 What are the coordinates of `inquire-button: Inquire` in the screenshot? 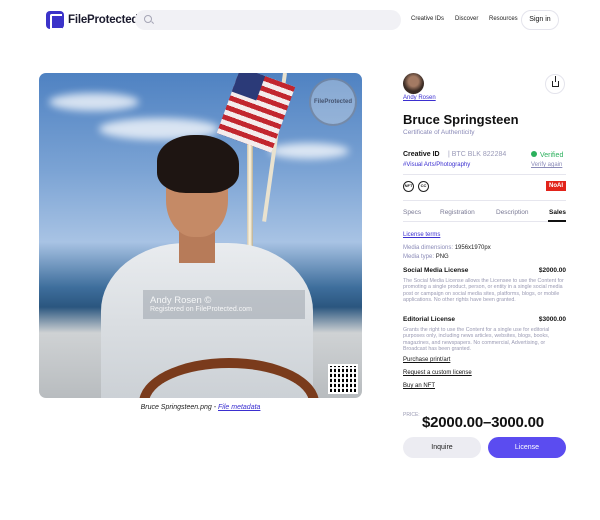 It's located at (442, 447).